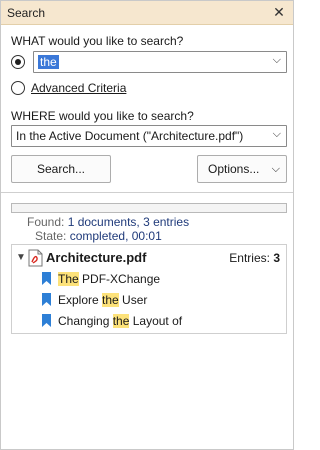 The width and height of the screenshot is (320, 450). Describe the element at coordinates (149, 300) in the screenshot. I see `result-entry: Explore the User` at that location.